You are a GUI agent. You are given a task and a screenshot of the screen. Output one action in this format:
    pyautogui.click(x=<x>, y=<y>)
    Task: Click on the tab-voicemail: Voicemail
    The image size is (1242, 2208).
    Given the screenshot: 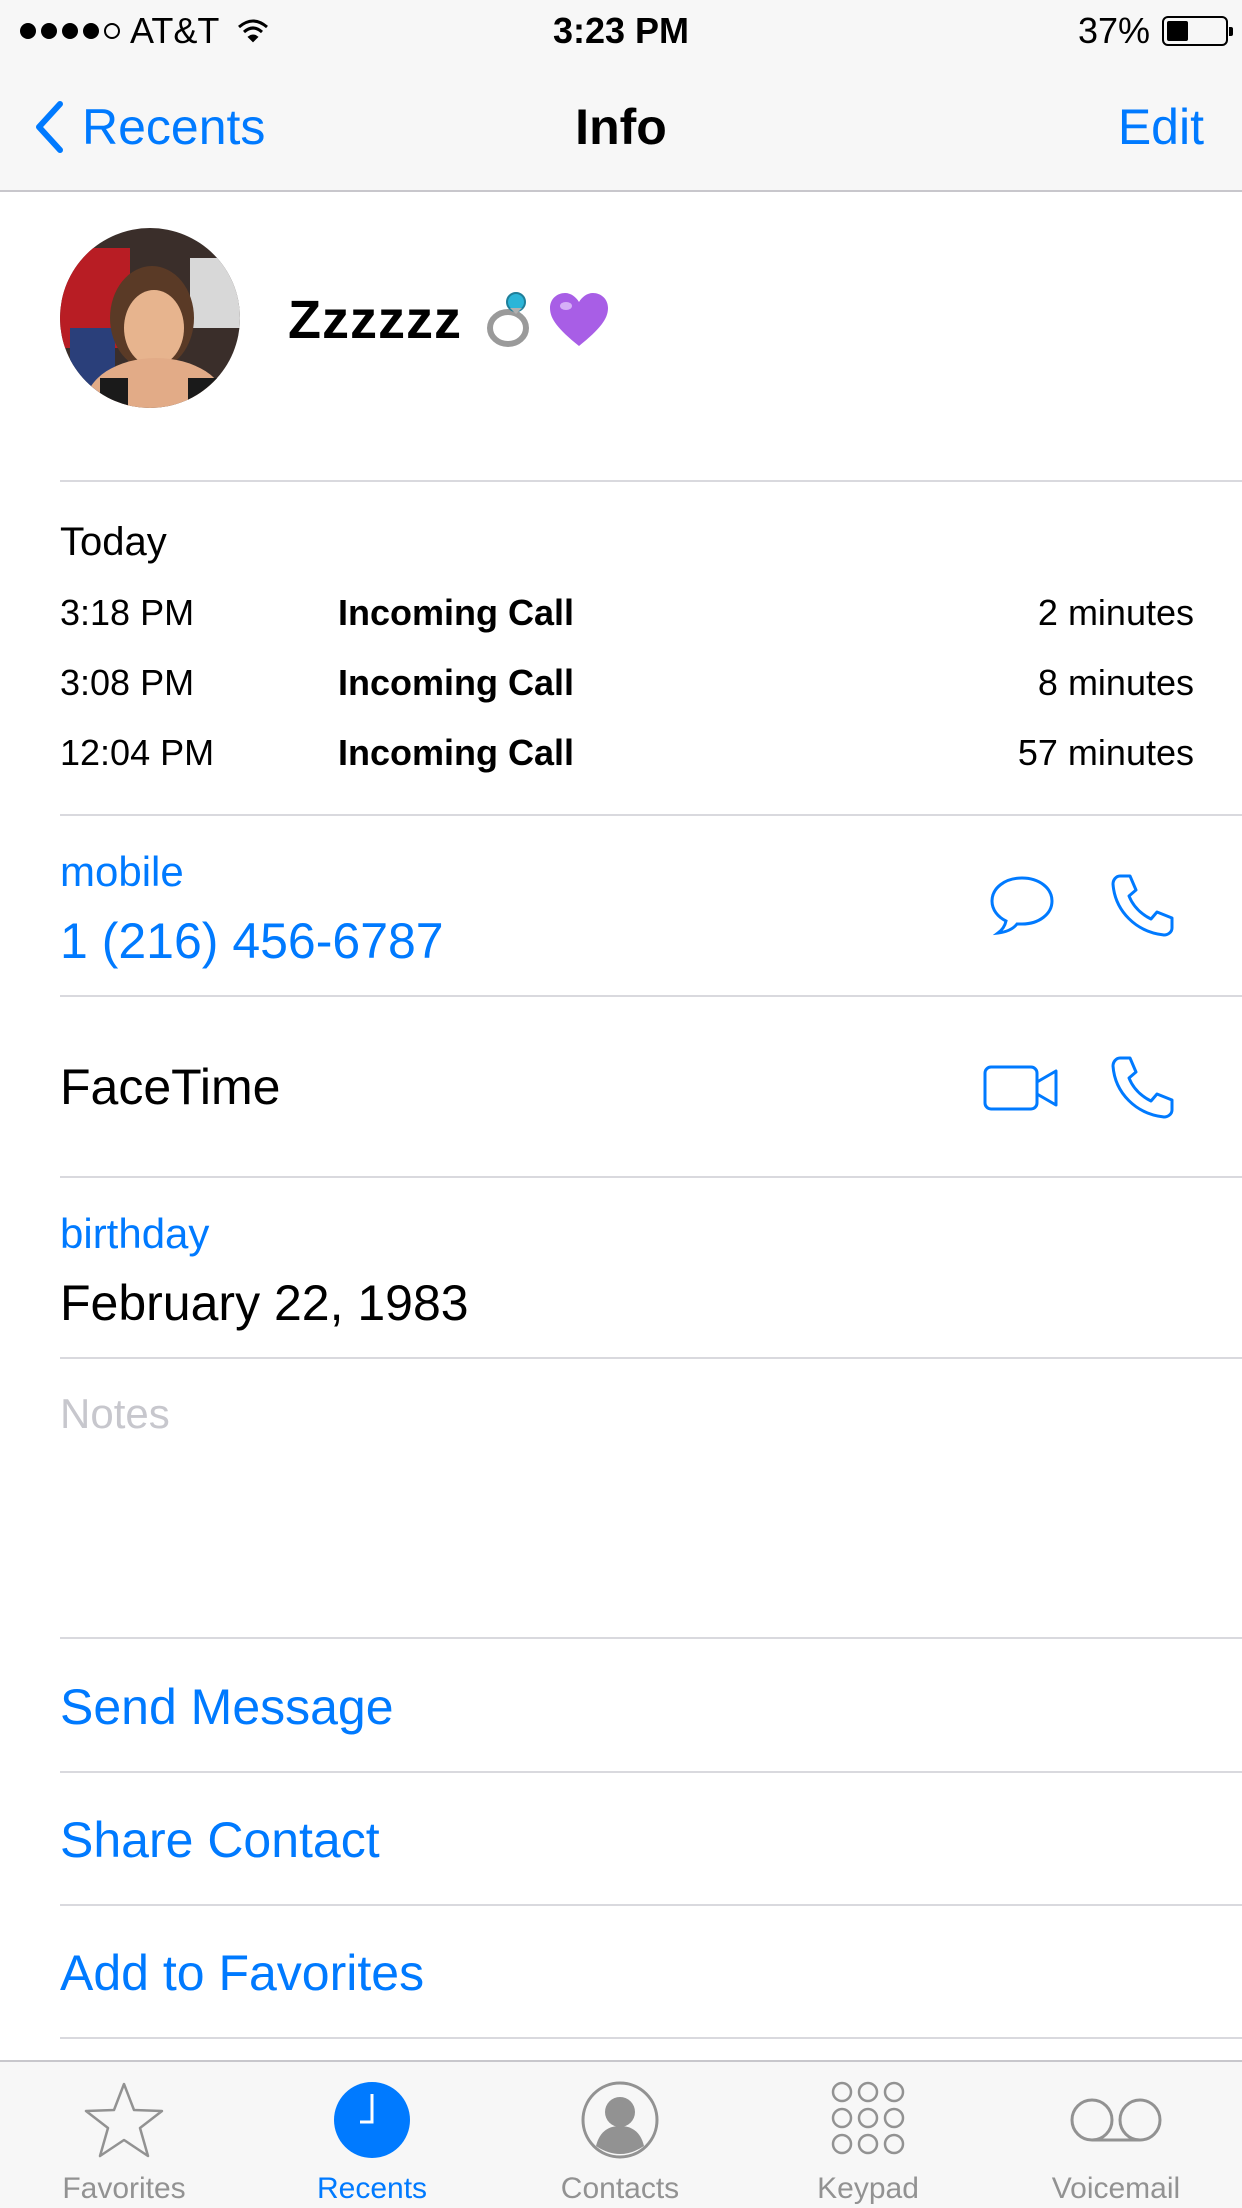 What is the action you would take?
    pyautogui.click(x=1116, y=2135)
    